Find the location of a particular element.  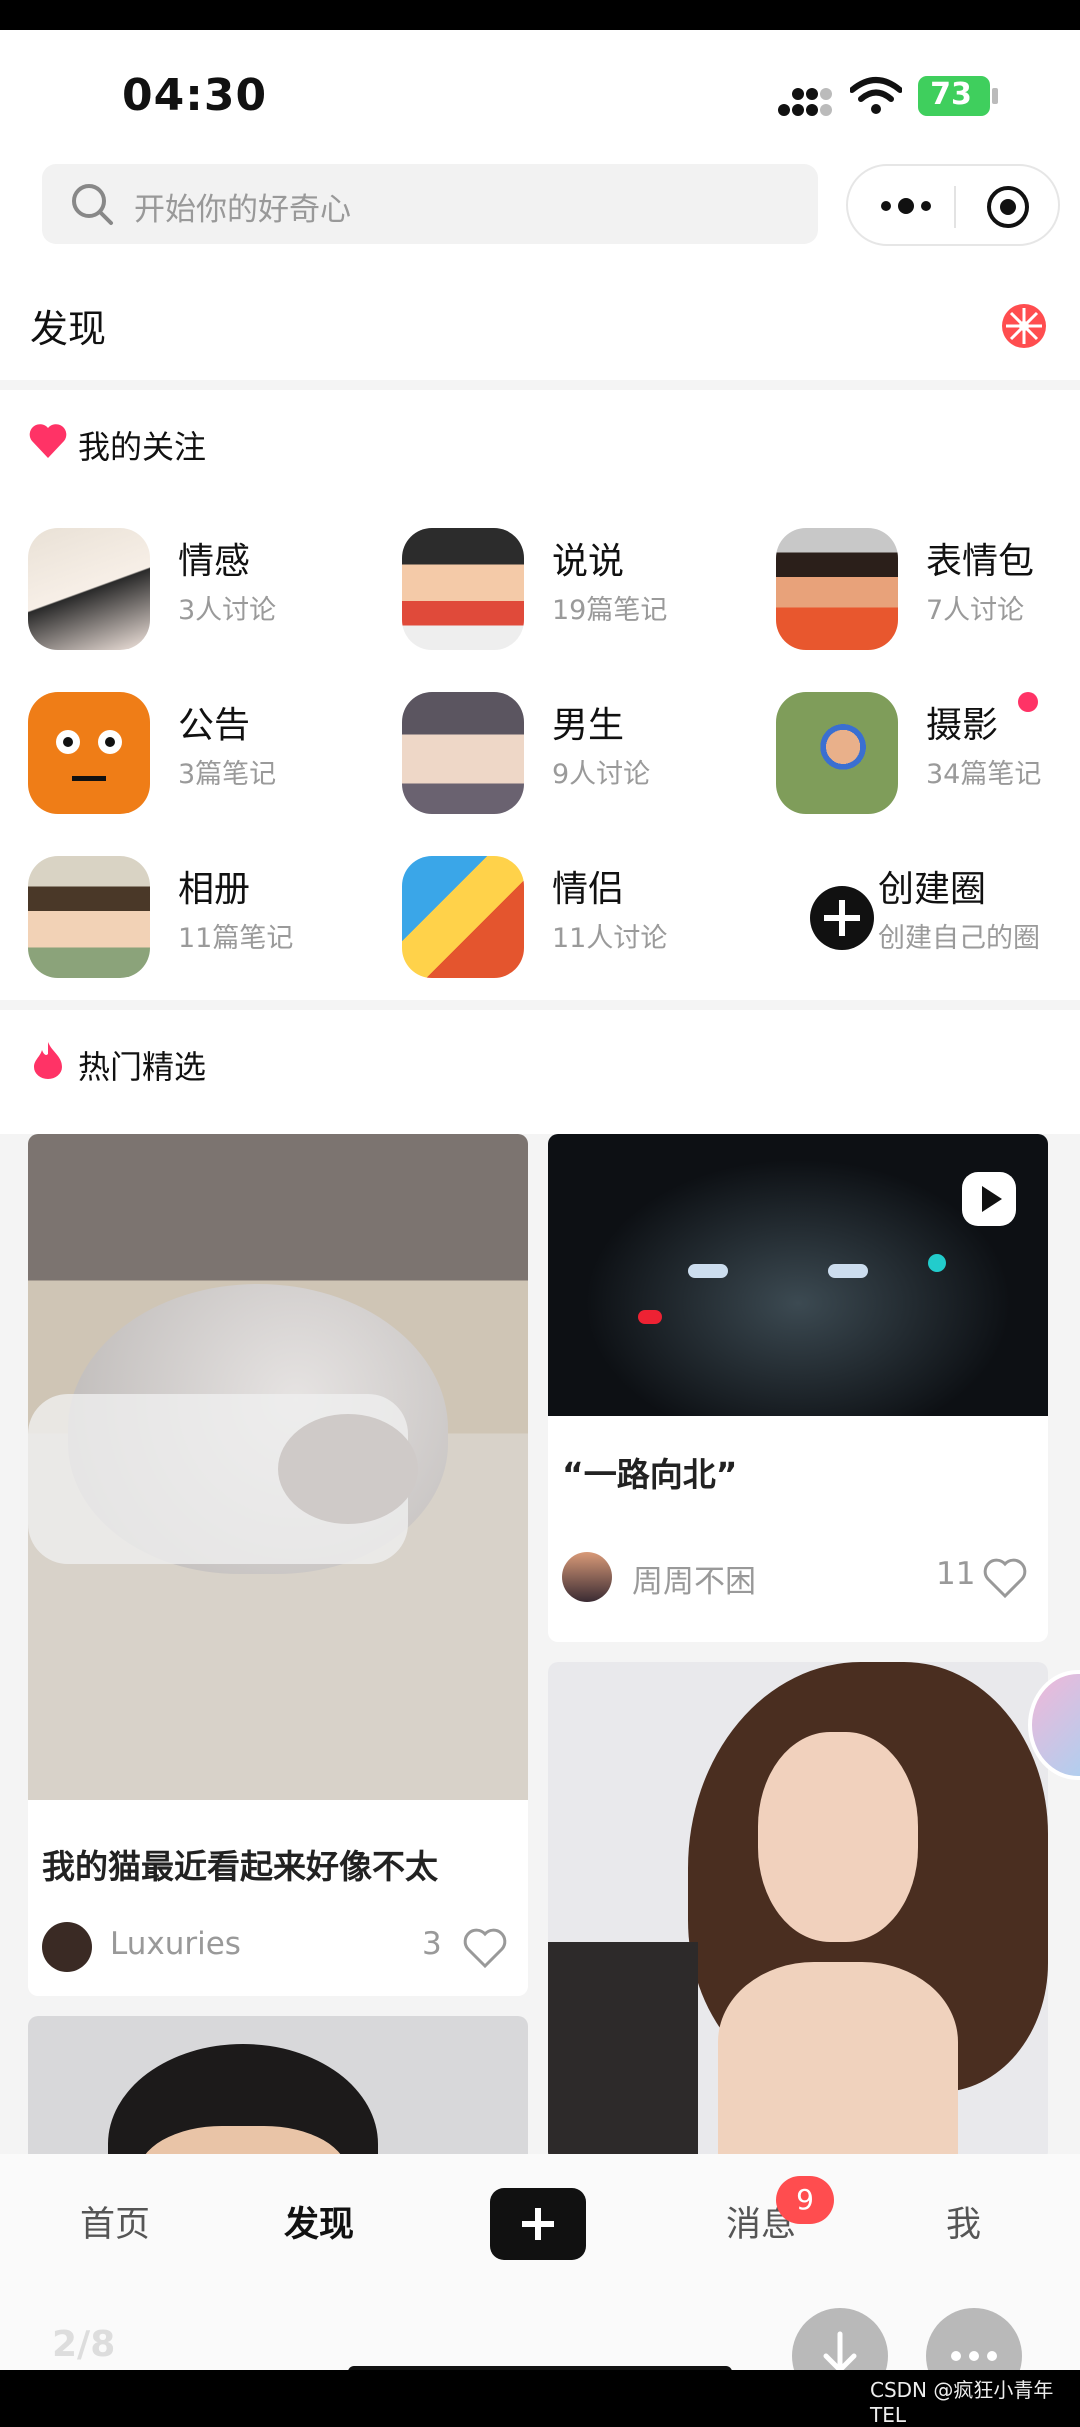

circle-name: 表情包 is located at coordinates (980, 561).